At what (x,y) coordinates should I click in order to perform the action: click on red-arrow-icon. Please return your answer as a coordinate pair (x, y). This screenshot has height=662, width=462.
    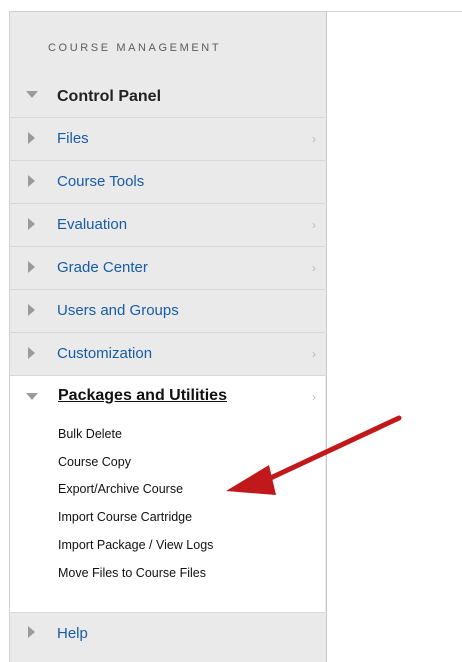
    Looking at the image, I should click on (314, 455).